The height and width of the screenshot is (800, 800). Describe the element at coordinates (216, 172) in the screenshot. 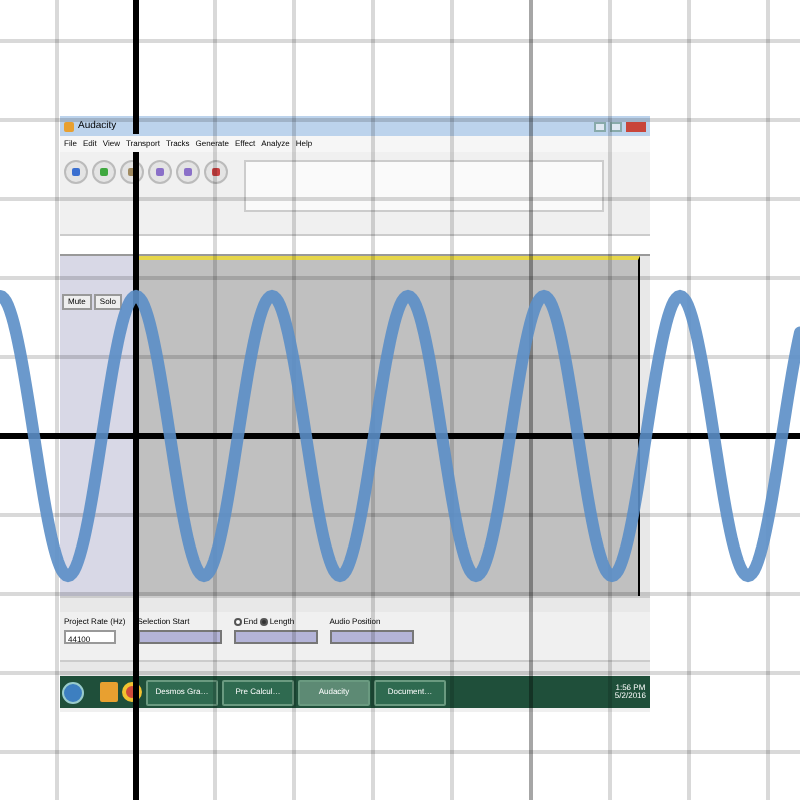

I see `record-button` at that location.